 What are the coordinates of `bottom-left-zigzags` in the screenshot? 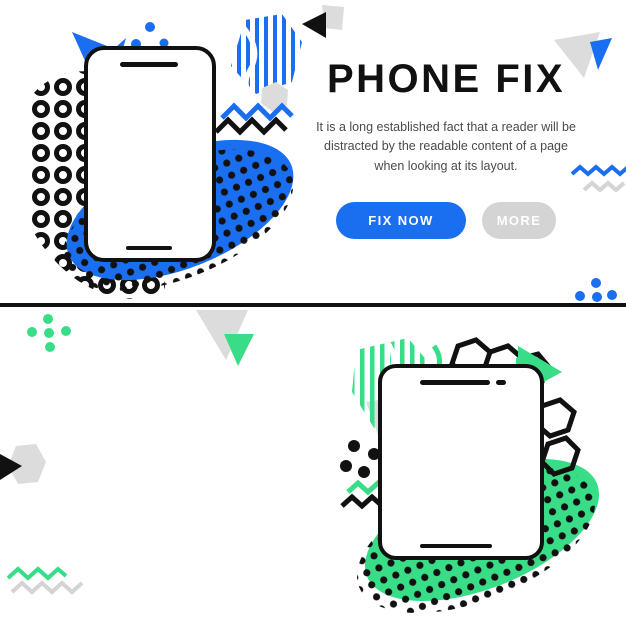 It's located at (45, 580).